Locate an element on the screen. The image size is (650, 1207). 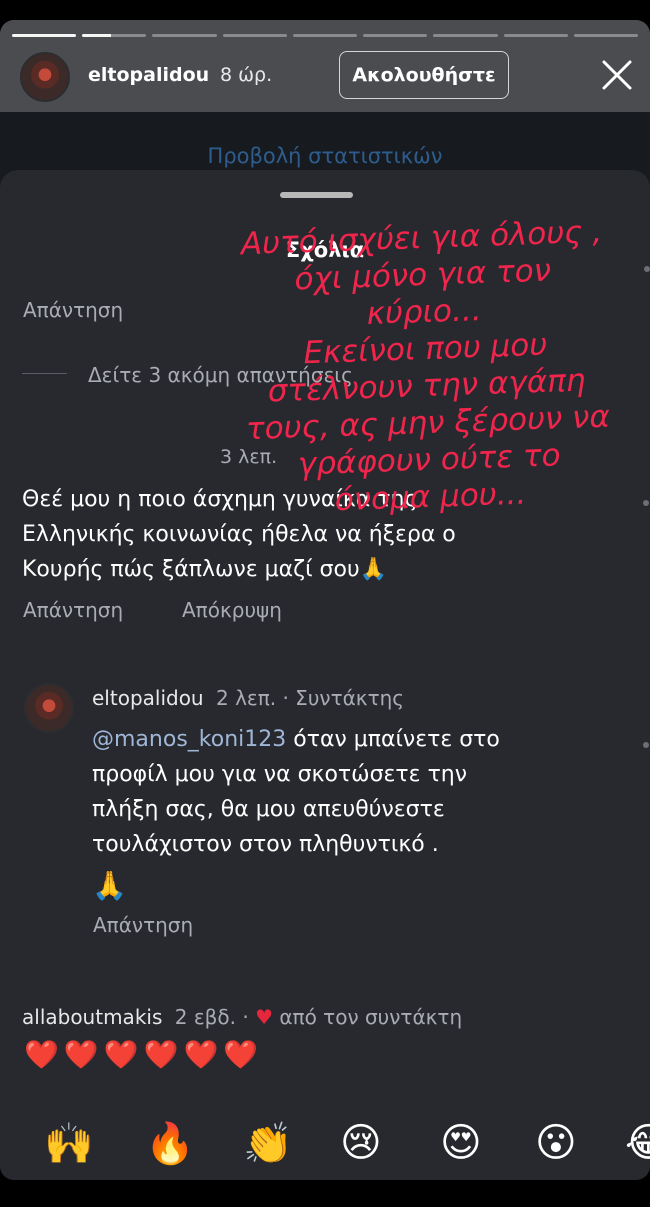
comment-line-1: όταν μπαίνετε στο is located at coordinates (393, 739).